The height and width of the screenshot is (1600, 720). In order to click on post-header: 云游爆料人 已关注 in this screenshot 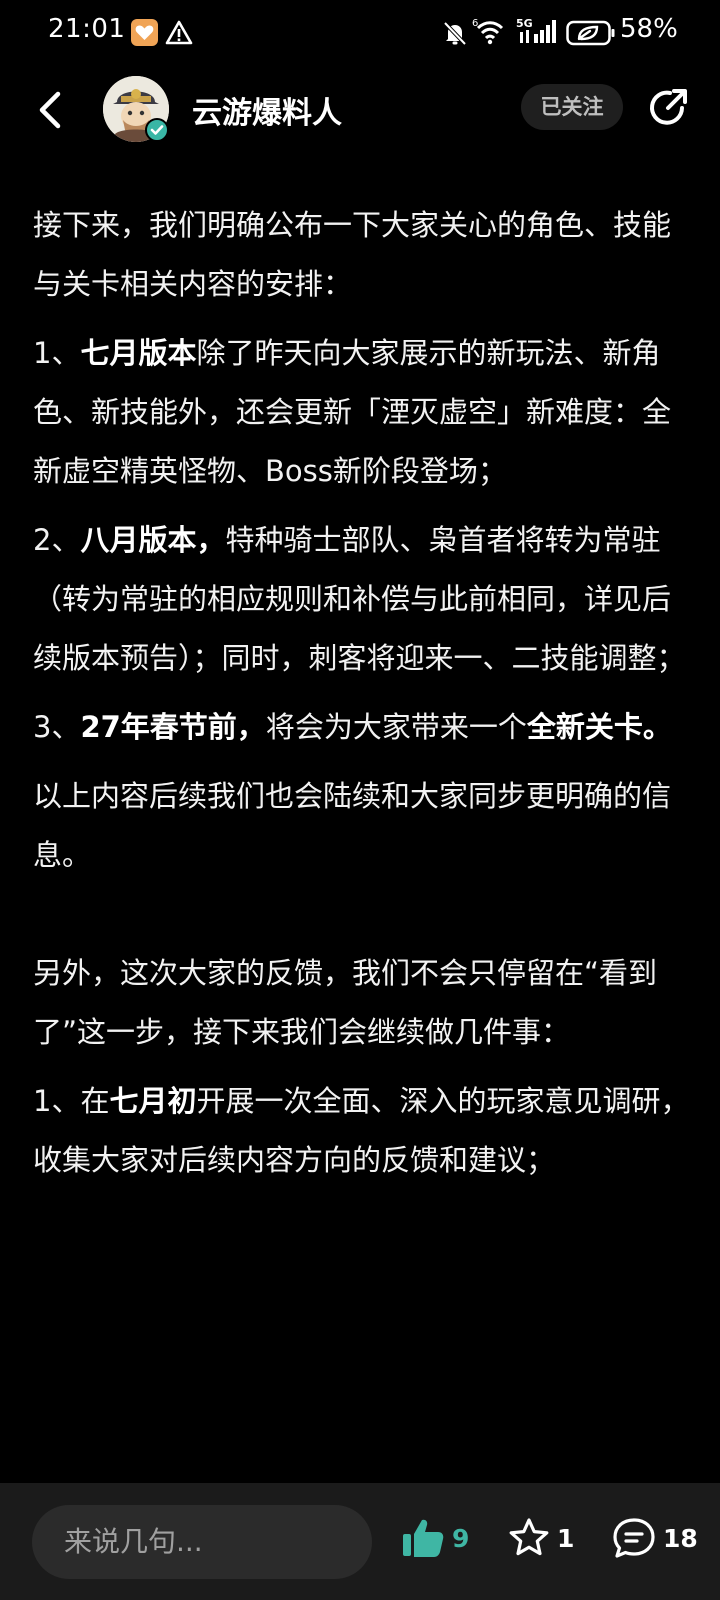, I will do `click(360, 120)`.